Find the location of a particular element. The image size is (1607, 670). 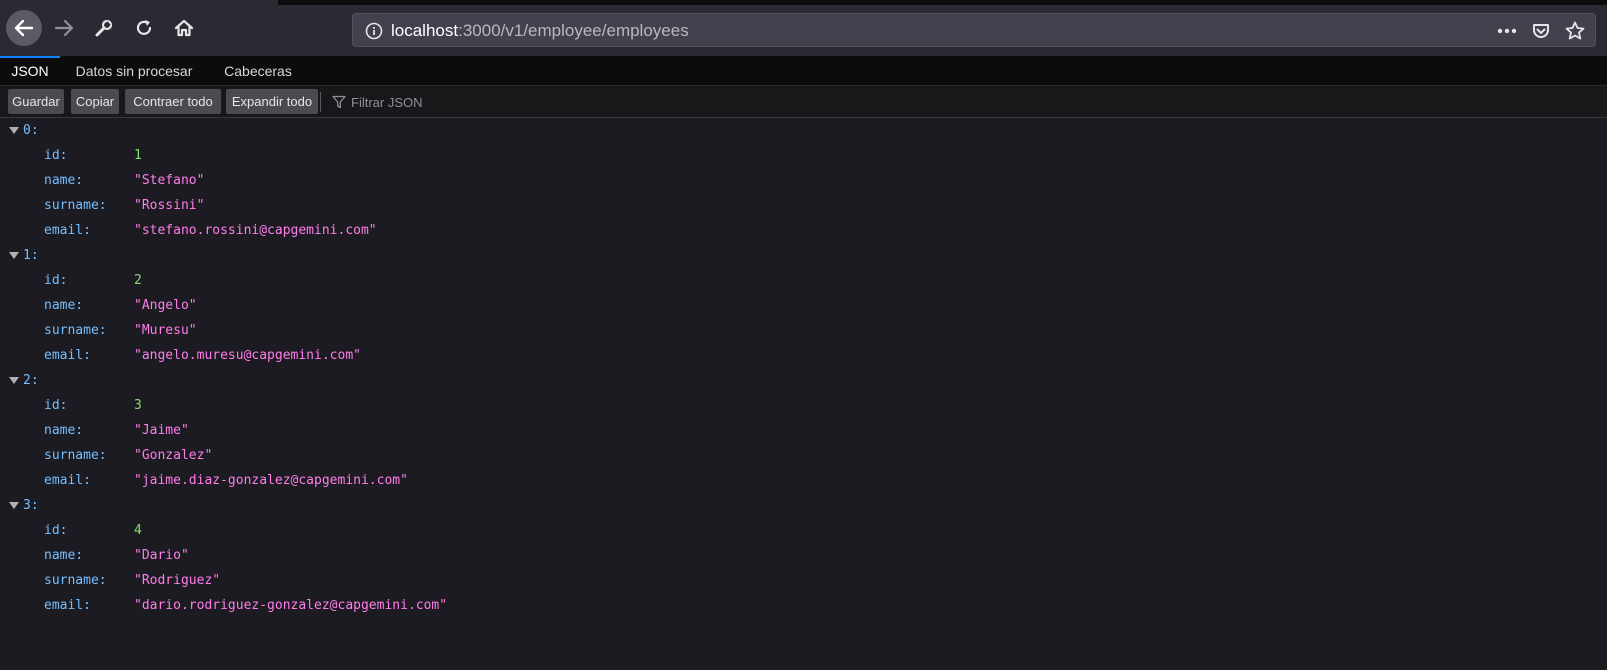

property-value: "Gonzalez" is located at coordinates (173, 455).